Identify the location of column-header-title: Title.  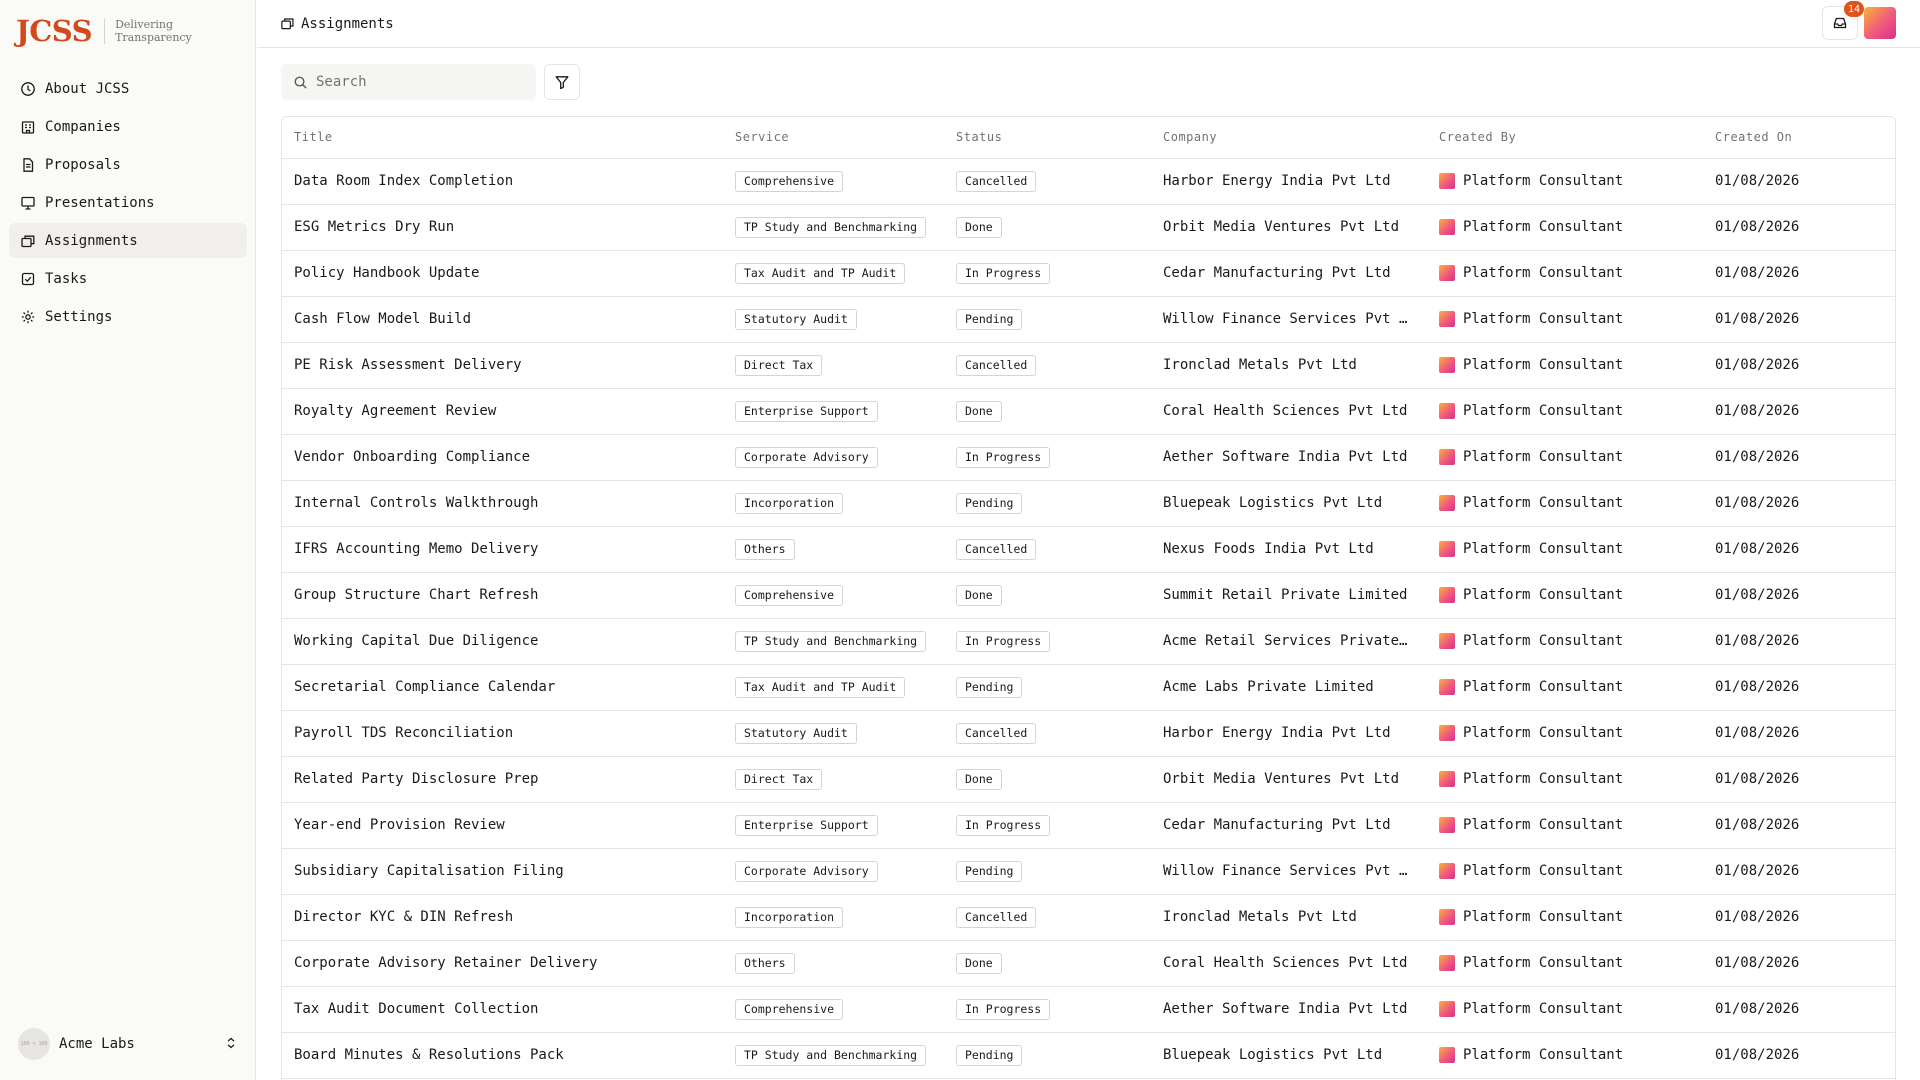
(502, 138).